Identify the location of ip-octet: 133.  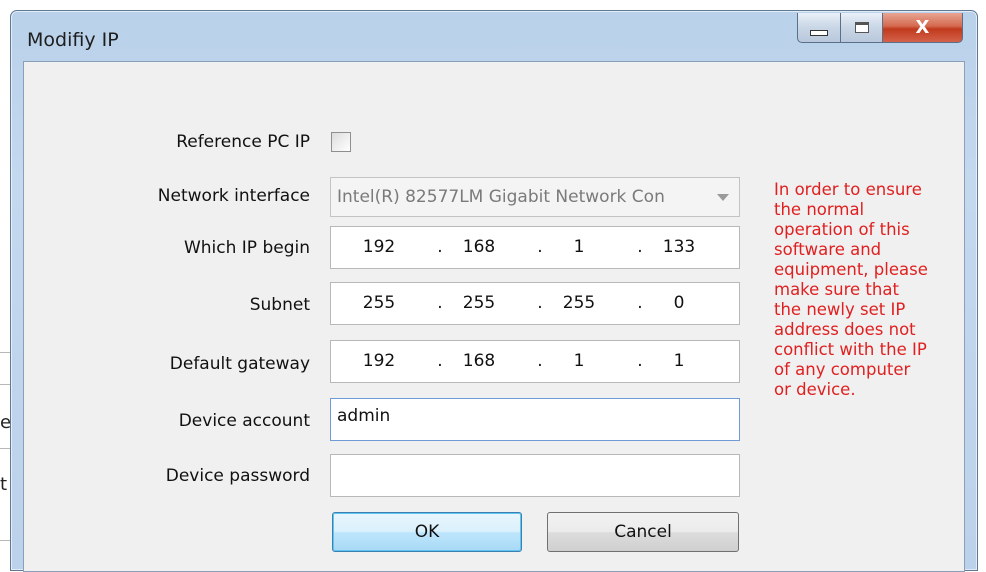
(679, 247).